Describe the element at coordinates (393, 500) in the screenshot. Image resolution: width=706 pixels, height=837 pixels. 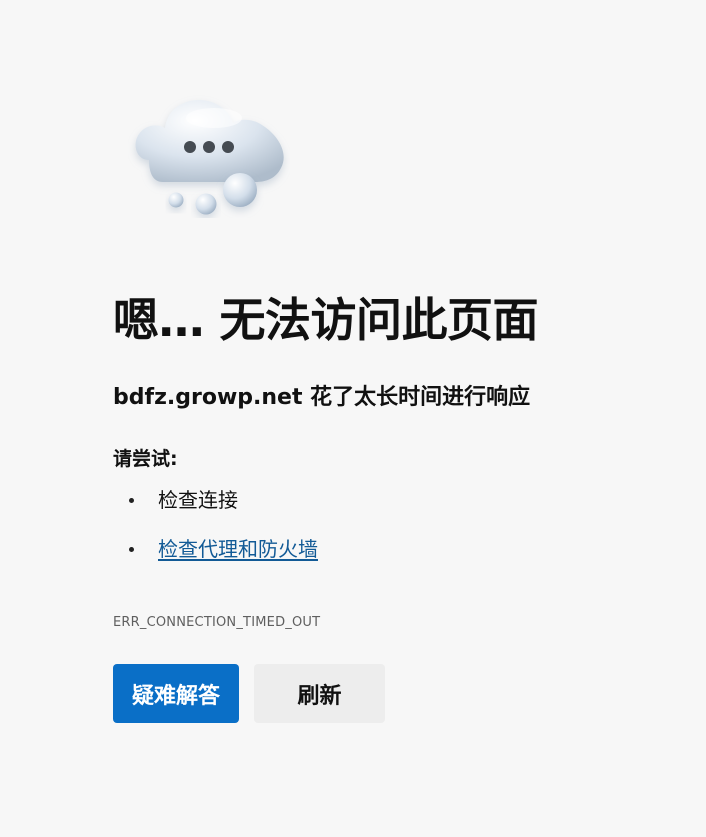
I see `suggestion-check-connection: 检查连接` at that location.